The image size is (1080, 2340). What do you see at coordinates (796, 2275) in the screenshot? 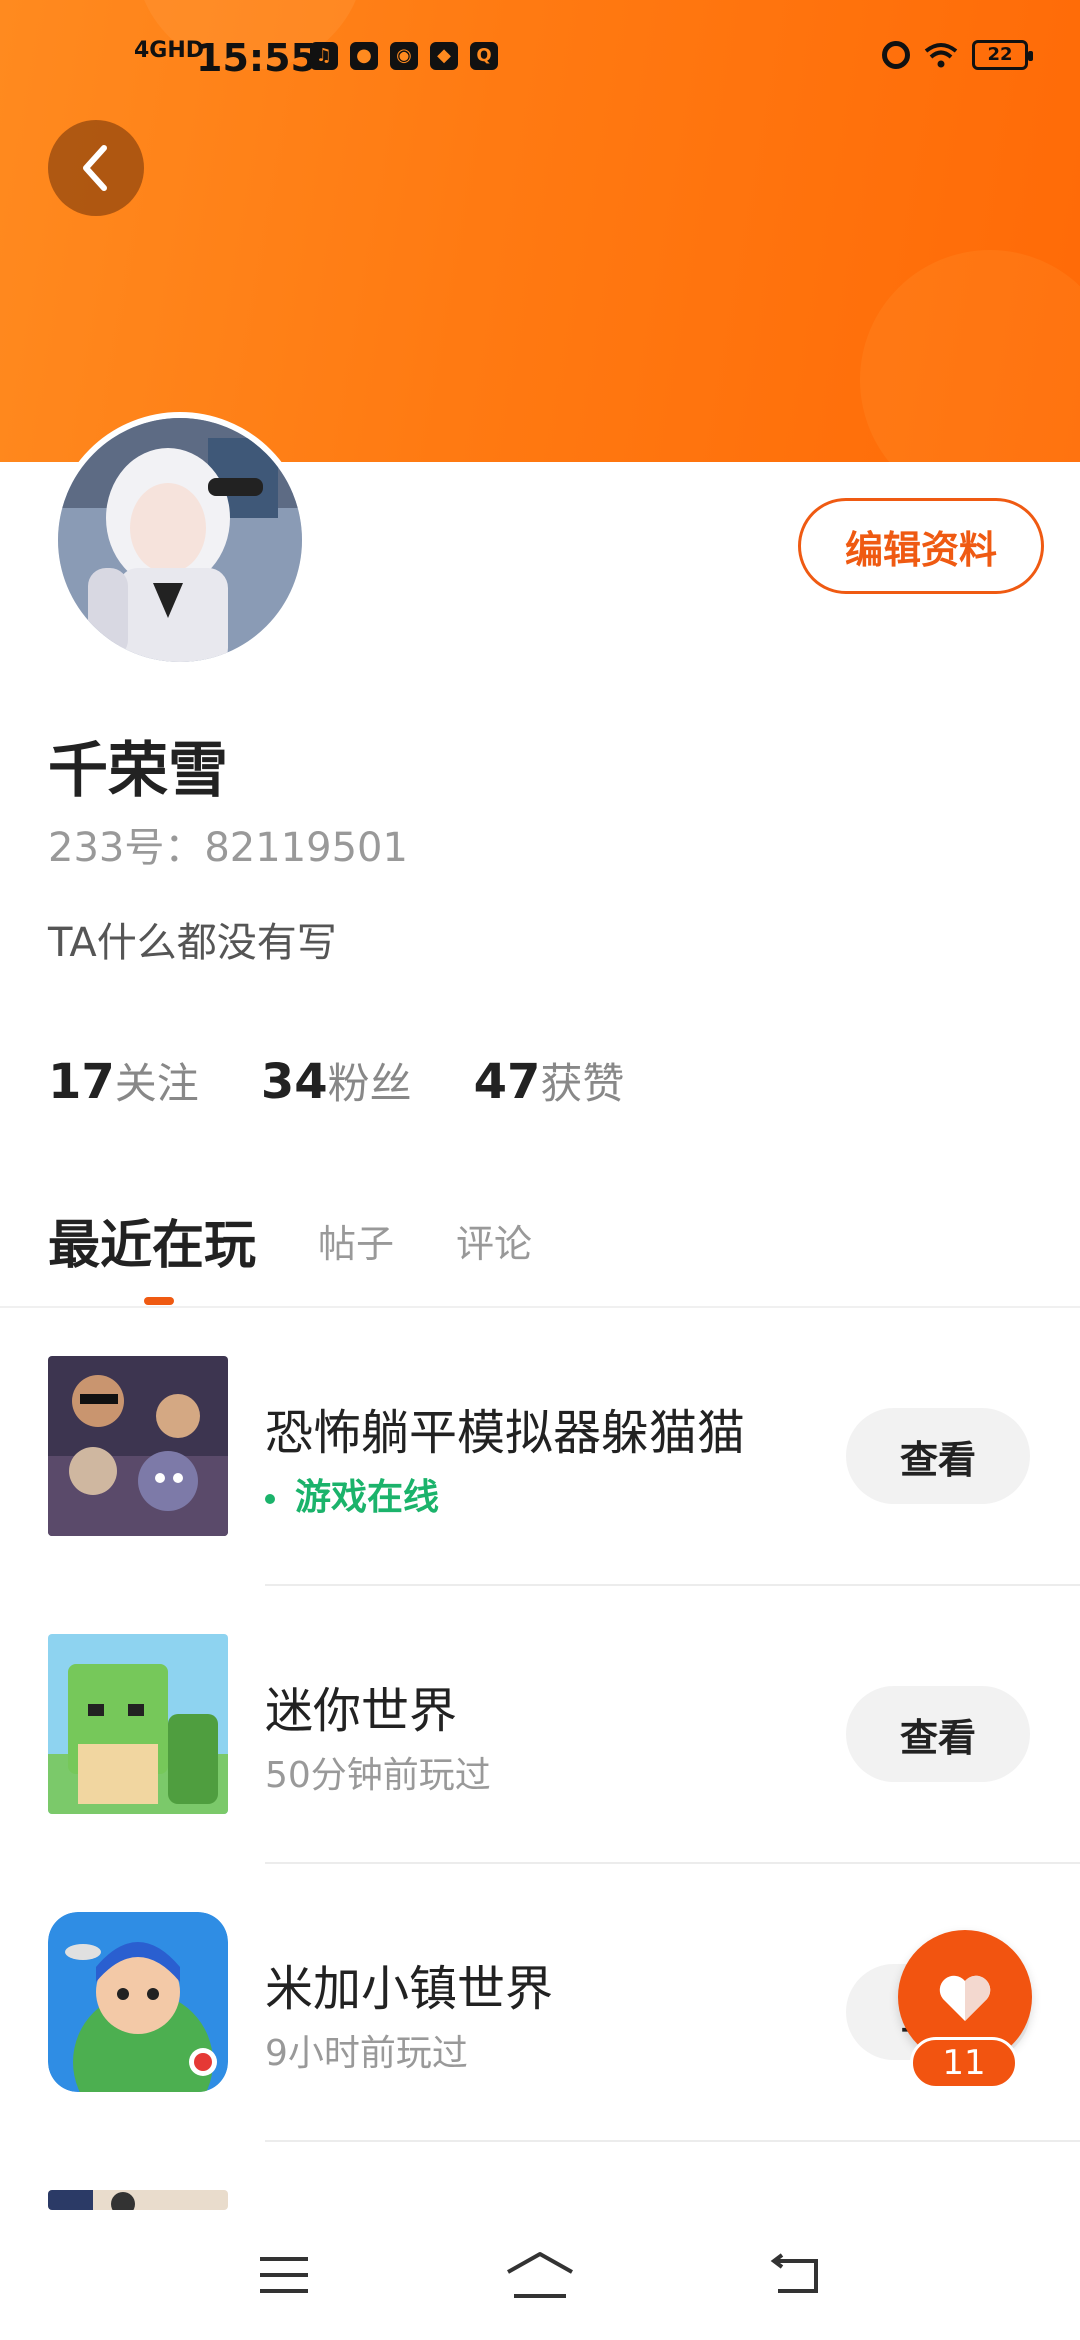
I see `back-nav-icon` at bounding box center [796, 2275].